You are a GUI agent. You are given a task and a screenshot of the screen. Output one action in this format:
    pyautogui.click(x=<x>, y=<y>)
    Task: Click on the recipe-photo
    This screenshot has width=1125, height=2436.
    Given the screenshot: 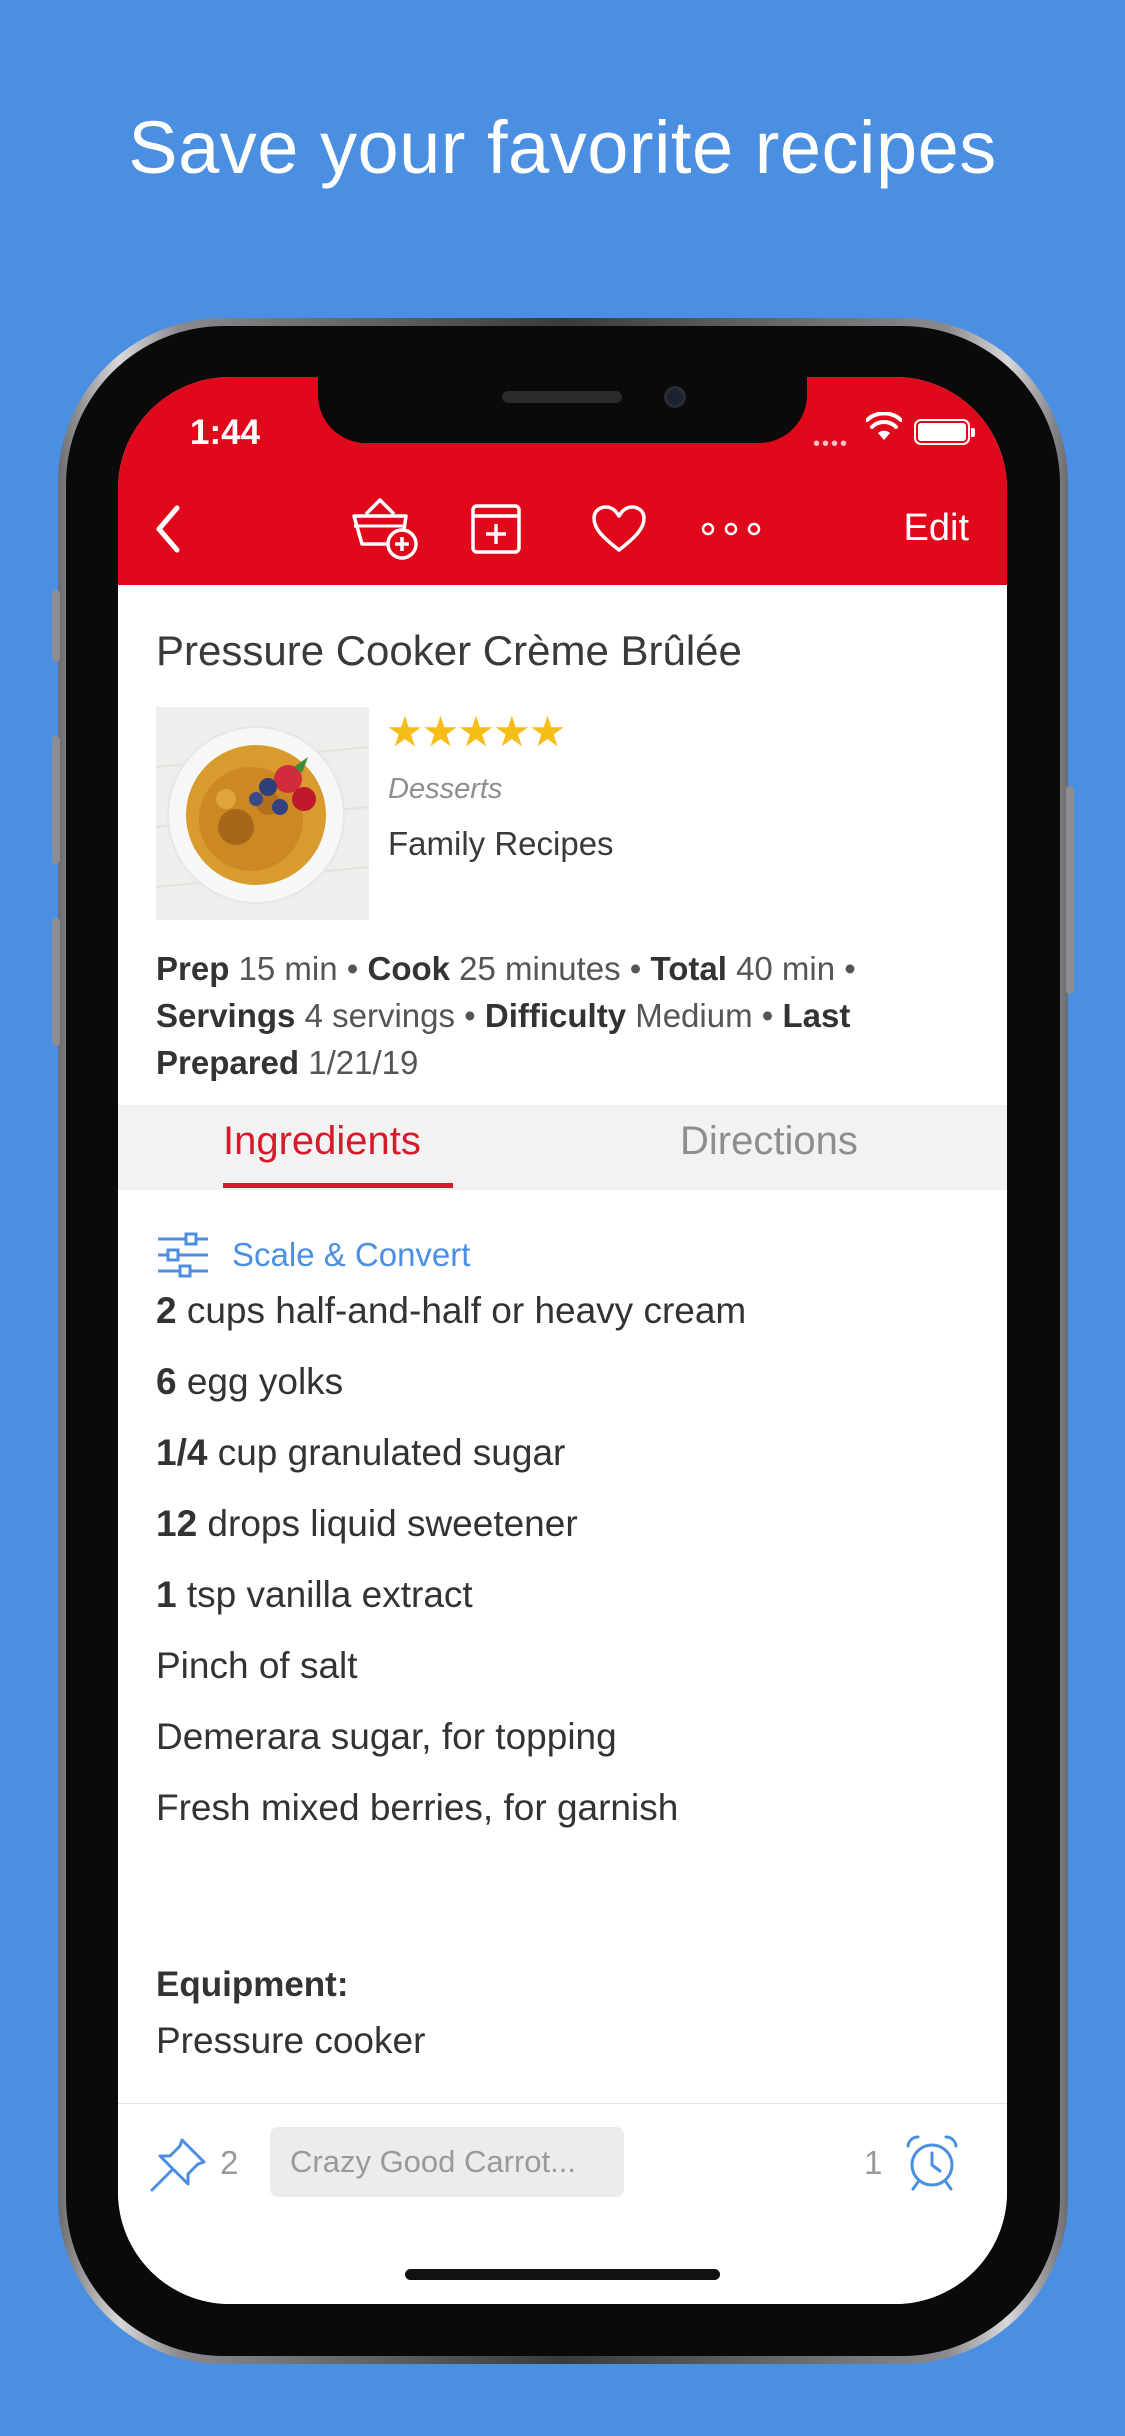 What is the action you would take?
    pyautogui.click(x=262, y=813)
    